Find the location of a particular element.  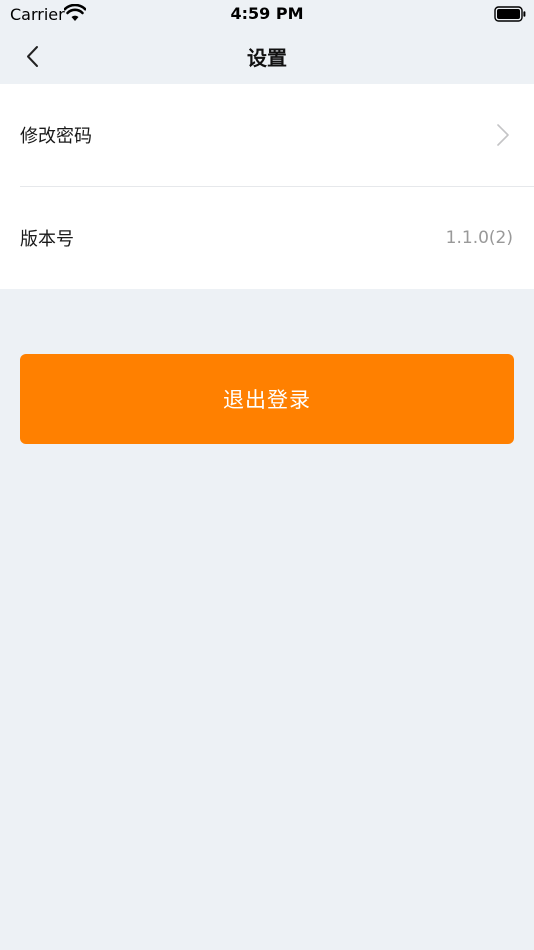

settings-item-version: 版本号 1.1.0(2) is located at coordinates (267, 238).